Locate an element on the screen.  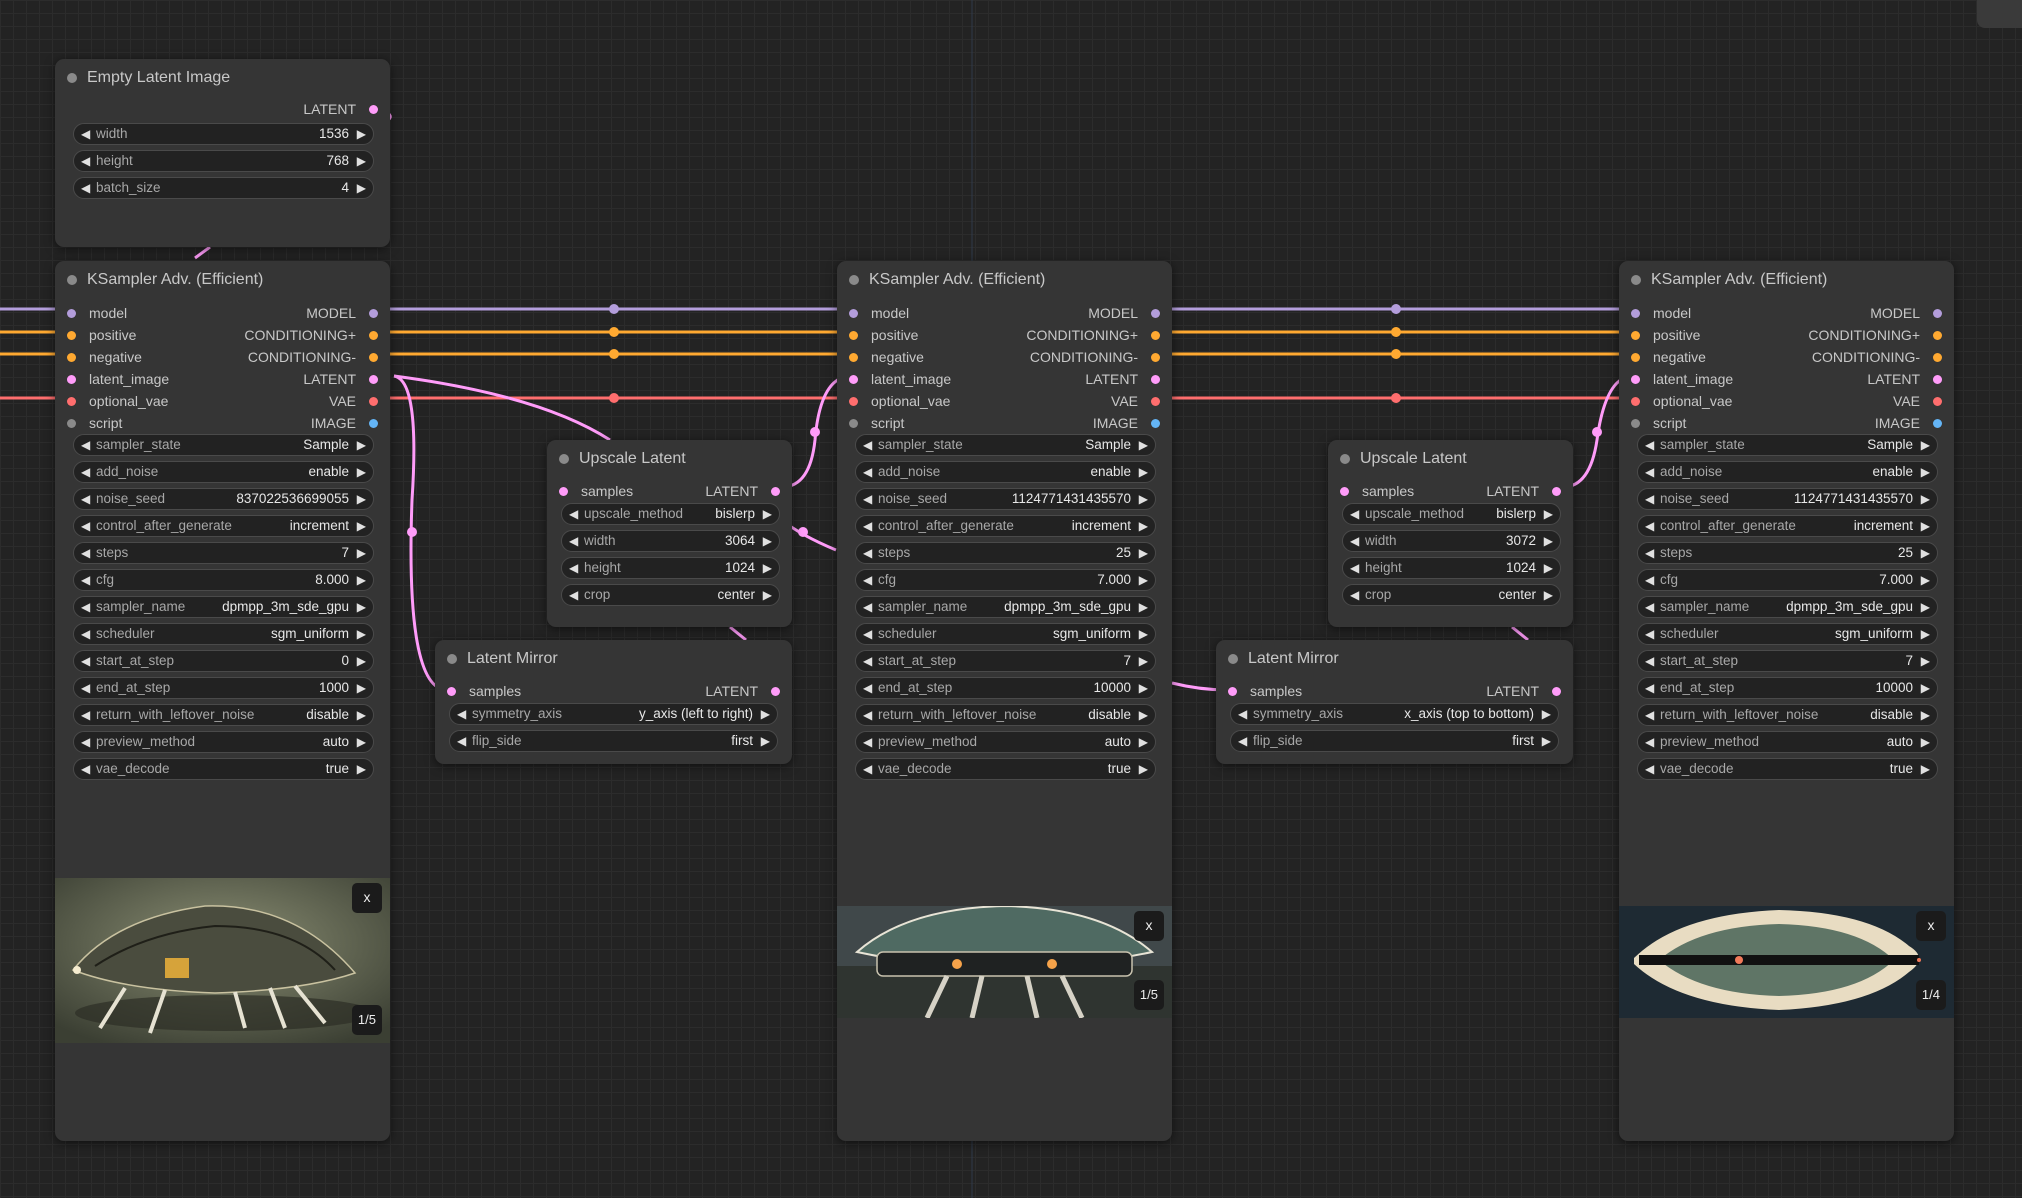
widget-value: 3072 is located at coordinates (1521, 540).